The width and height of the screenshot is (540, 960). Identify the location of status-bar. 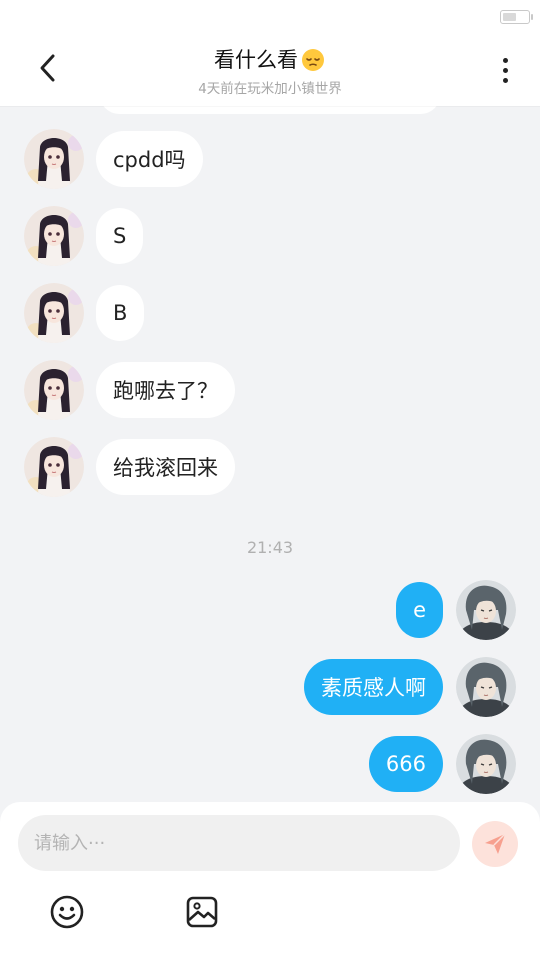
(270, 17).